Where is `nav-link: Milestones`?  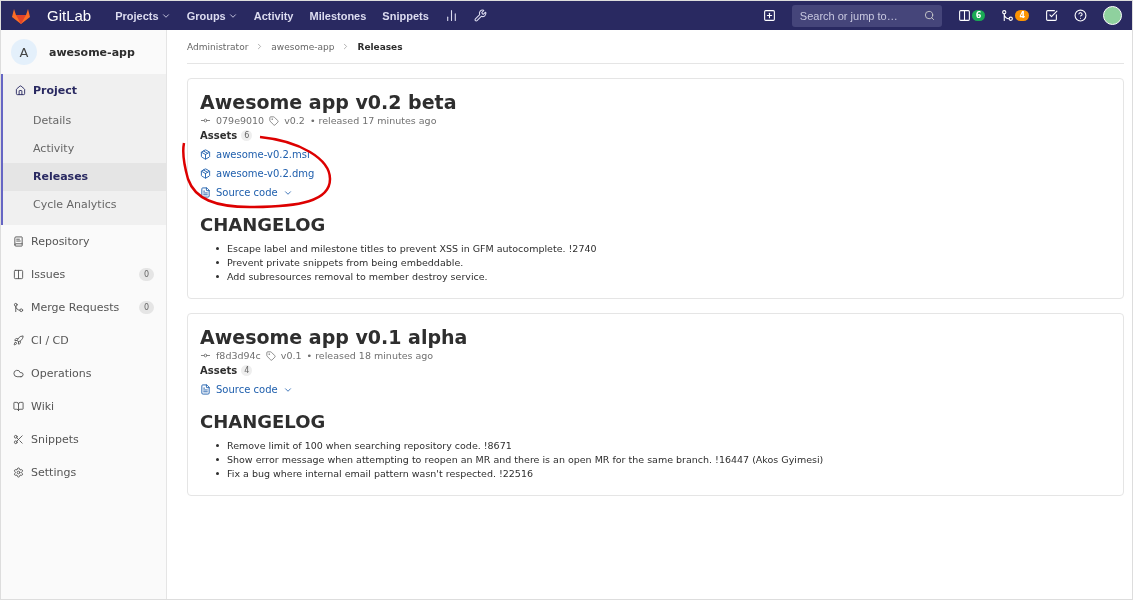
nav-link: Milestones is located at coordinates (338, 15).